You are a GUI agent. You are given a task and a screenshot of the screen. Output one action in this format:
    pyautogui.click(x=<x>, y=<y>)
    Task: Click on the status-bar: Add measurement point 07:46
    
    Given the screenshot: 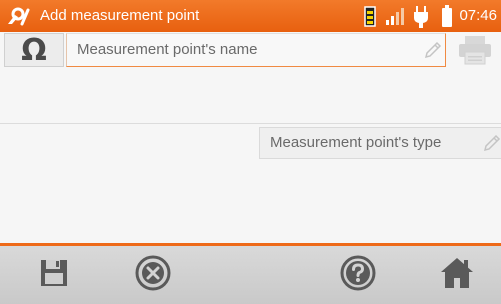 What is the action you would take?
    pyautogui.click(x=250, y=16)
    